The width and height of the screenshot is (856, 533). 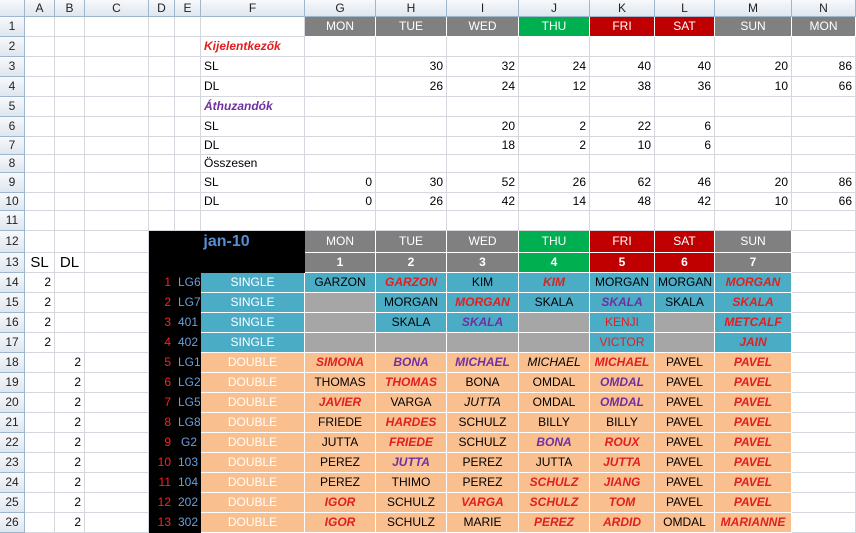 I want to click on value-cell: 52, so click(x=483, y=183).